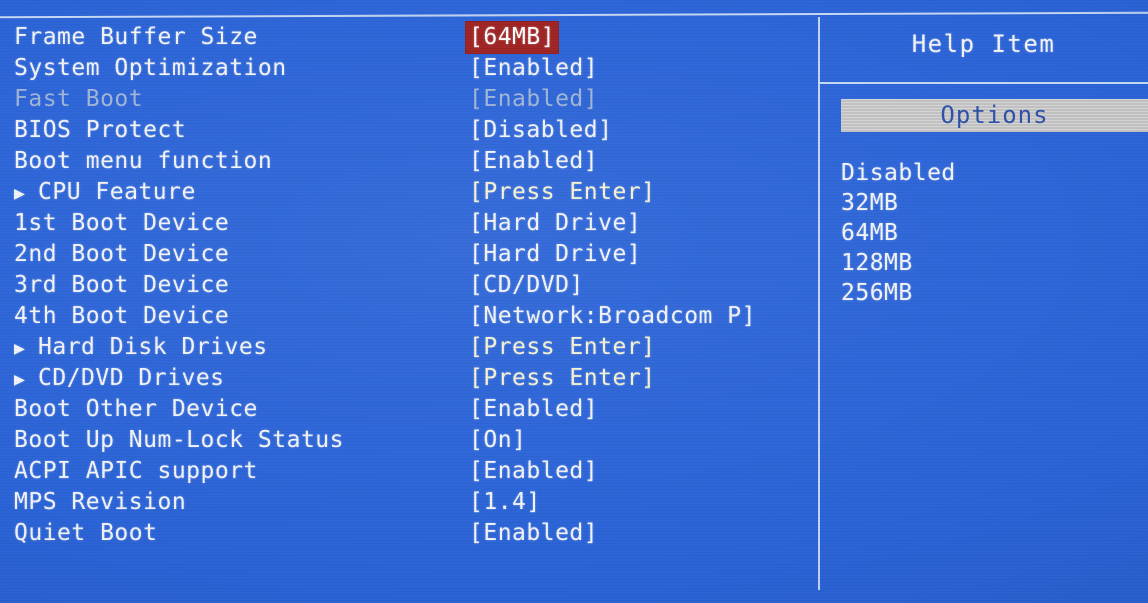  What do you see at coordinates (612, 316) in the screenshot?
I see `setting-value: [Network:Broadcom P]` at bounding box center [612, 316].